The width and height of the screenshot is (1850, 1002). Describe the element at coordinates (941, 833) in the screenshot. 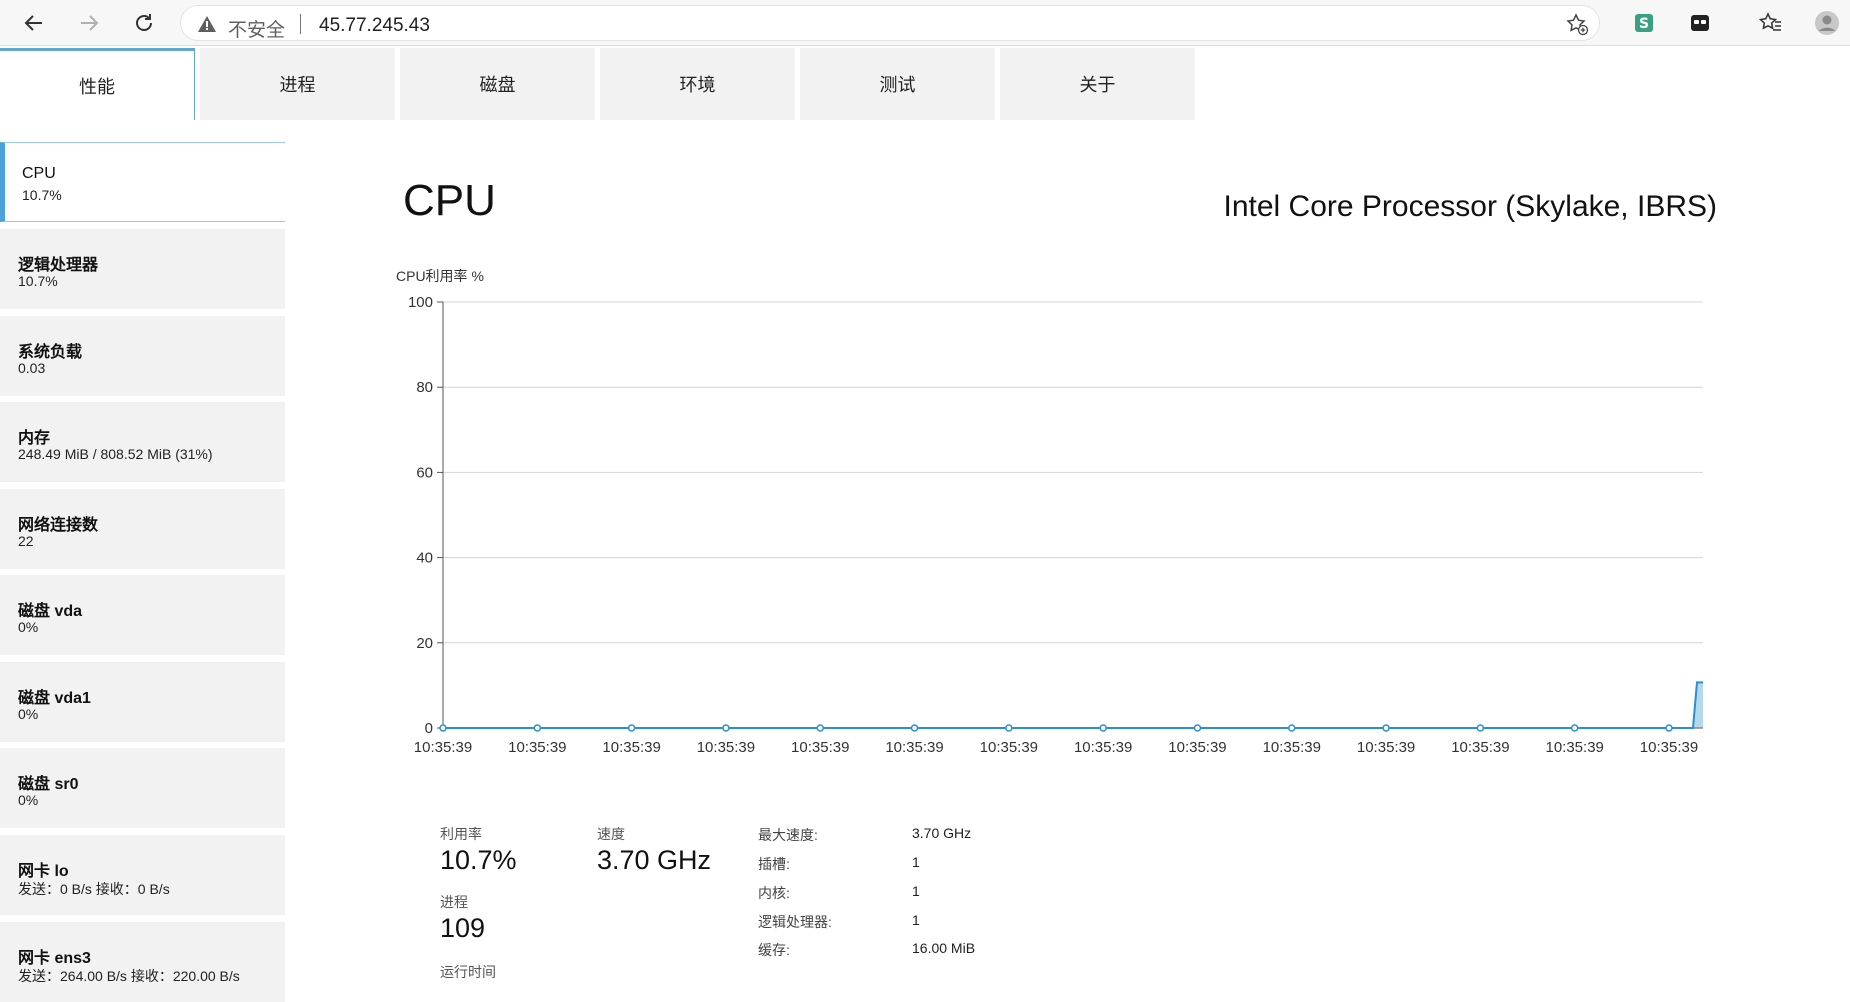

I see `max-speed-value: 3.70 GHz` at that location.